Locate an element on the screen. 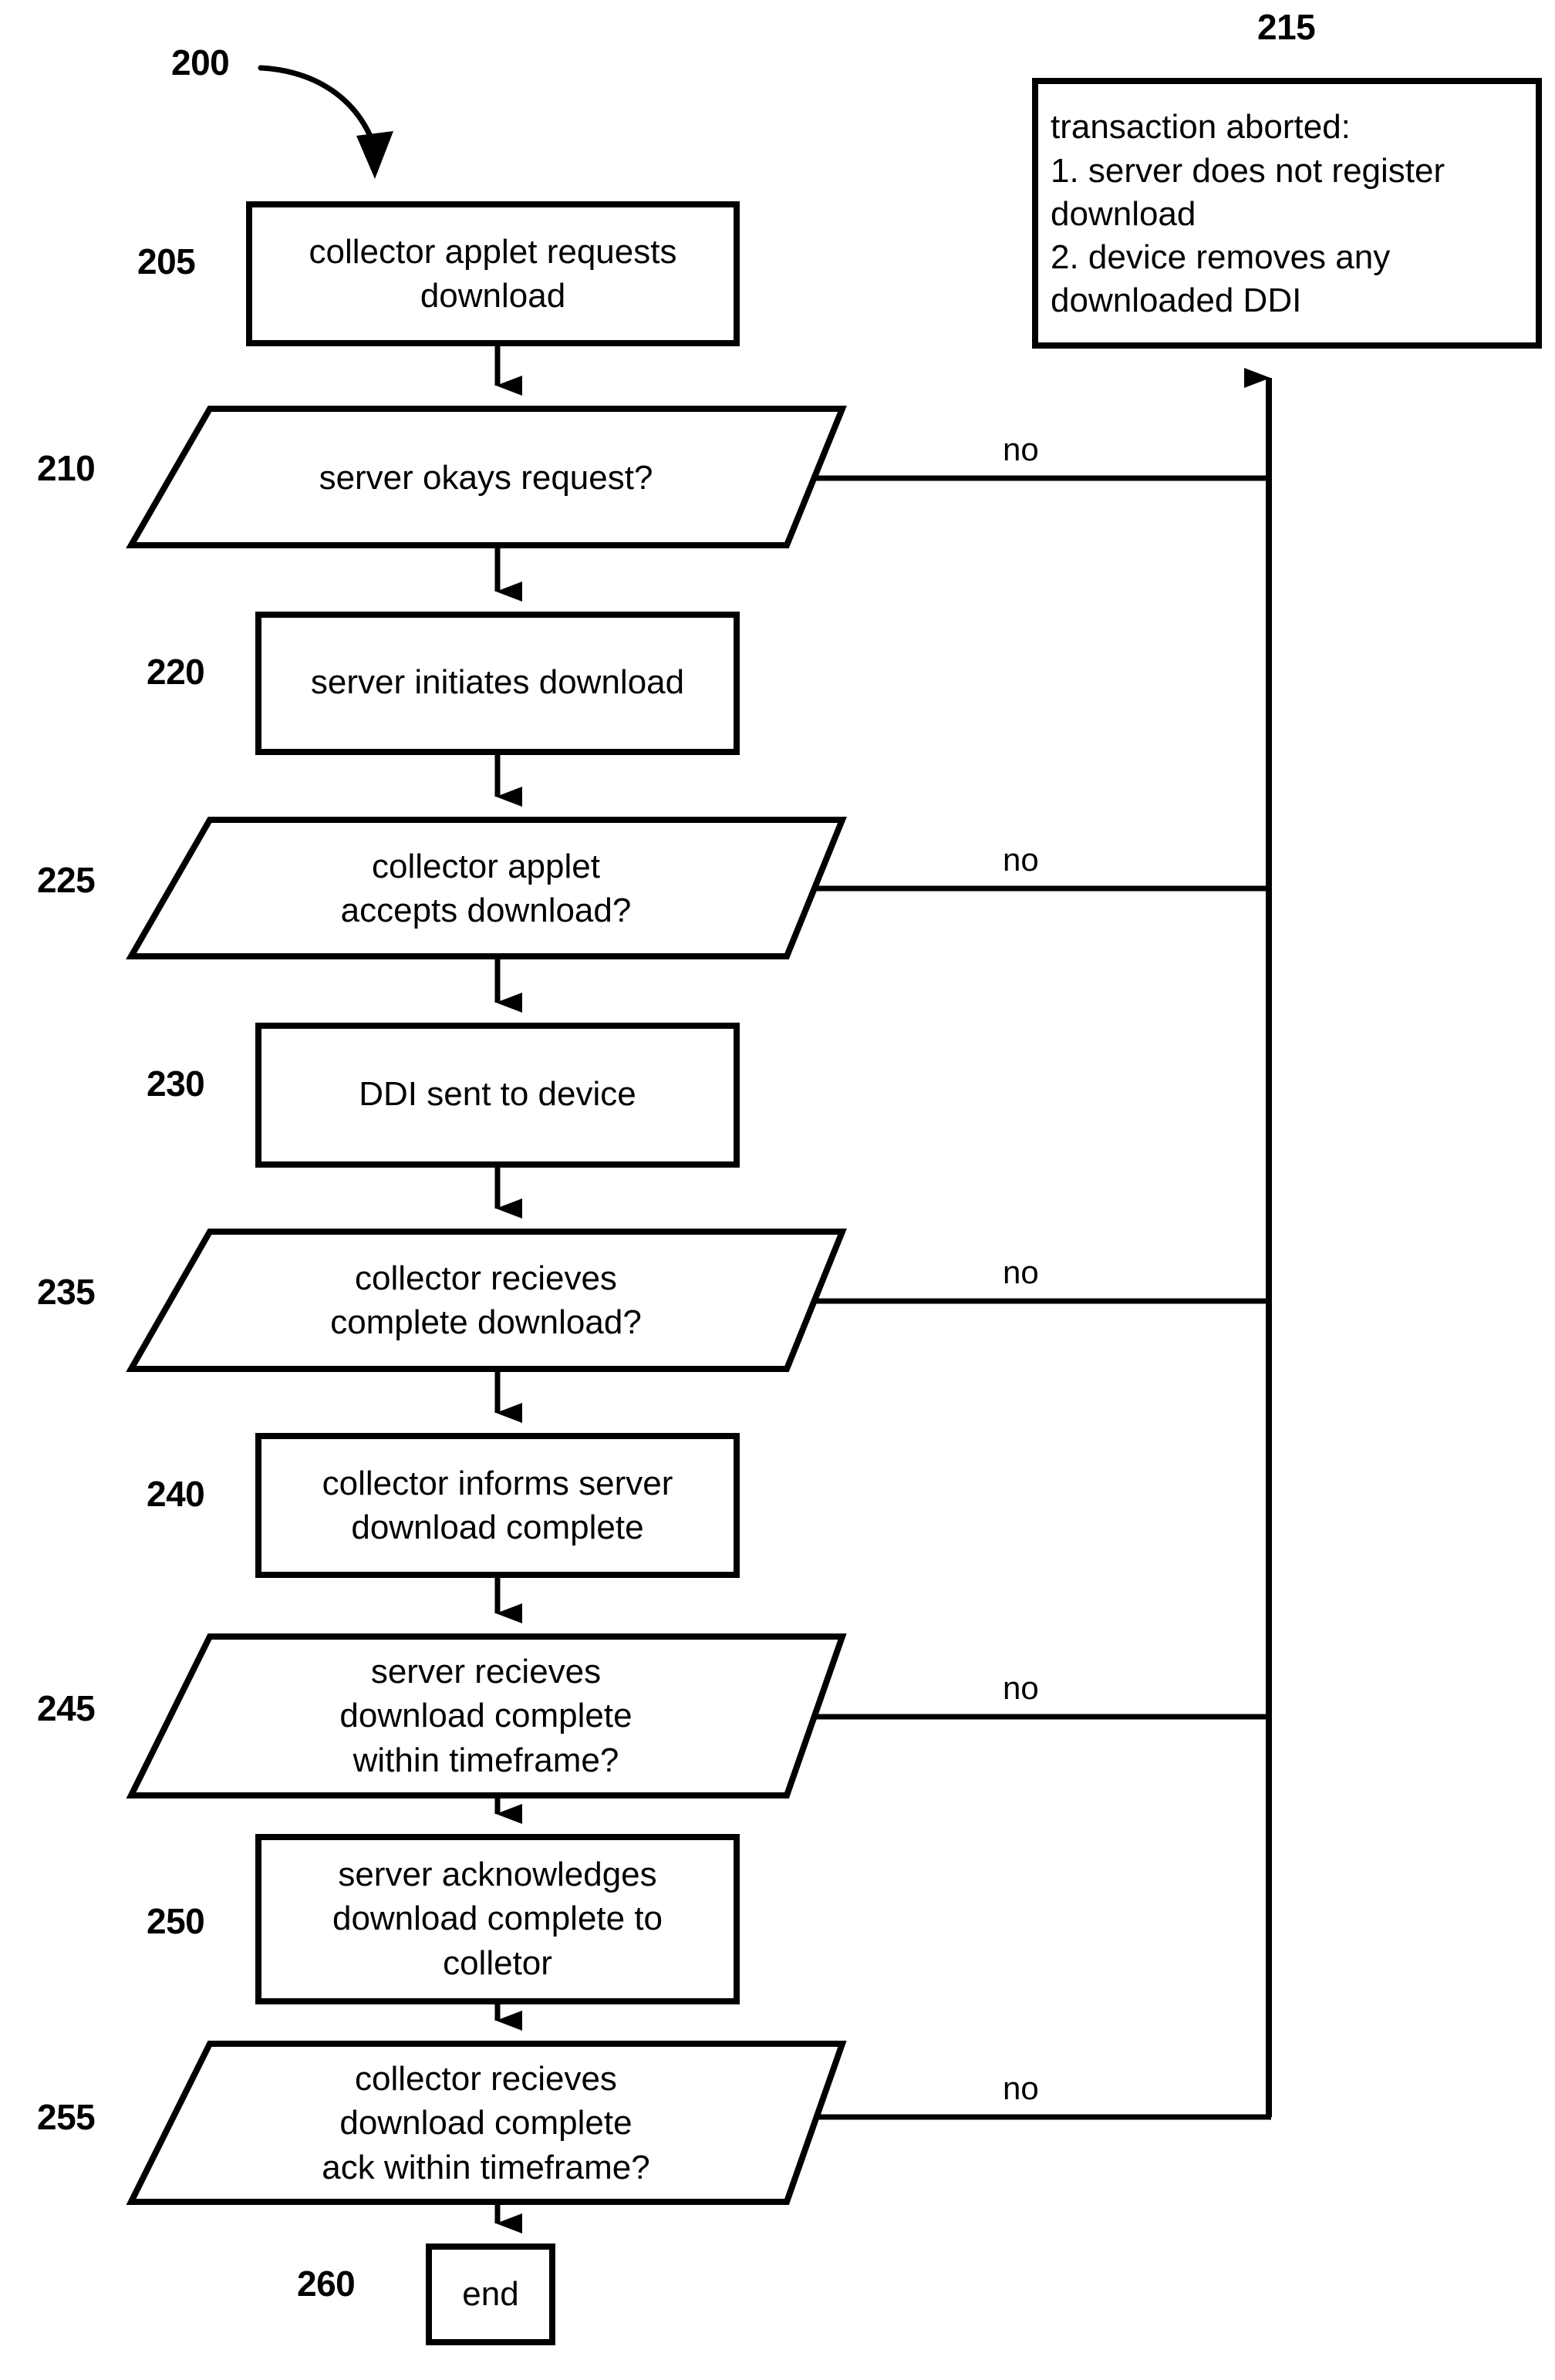 This screenshot has width=1555, height=2380. node-255-ref: 255 is located at coordinates (67, 2117).